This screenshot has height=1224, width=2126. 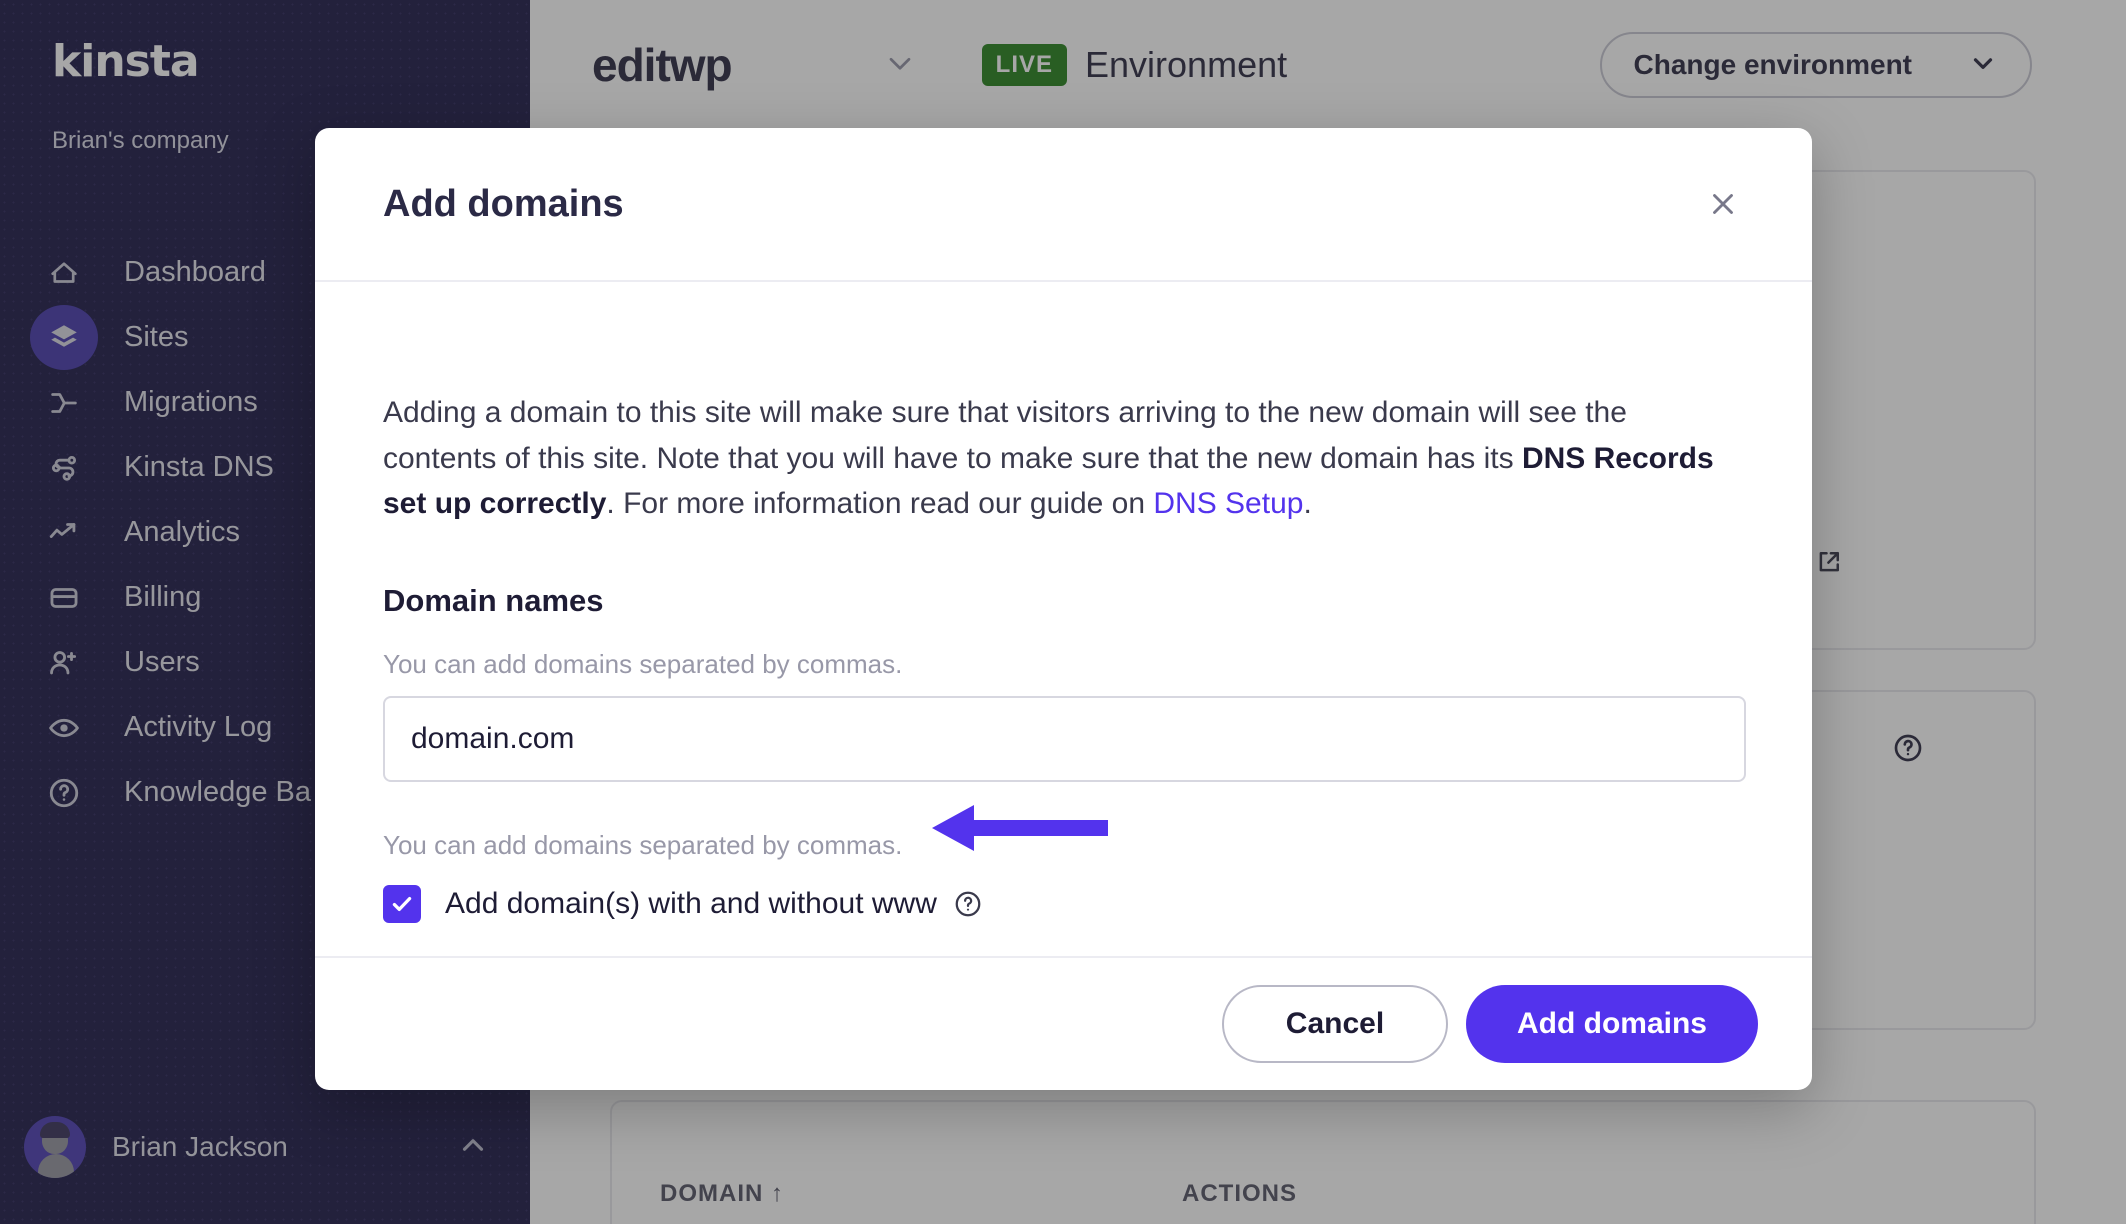 I want to click on modal-footer: Cancel Add domains, so click(x=1063, y=1023).